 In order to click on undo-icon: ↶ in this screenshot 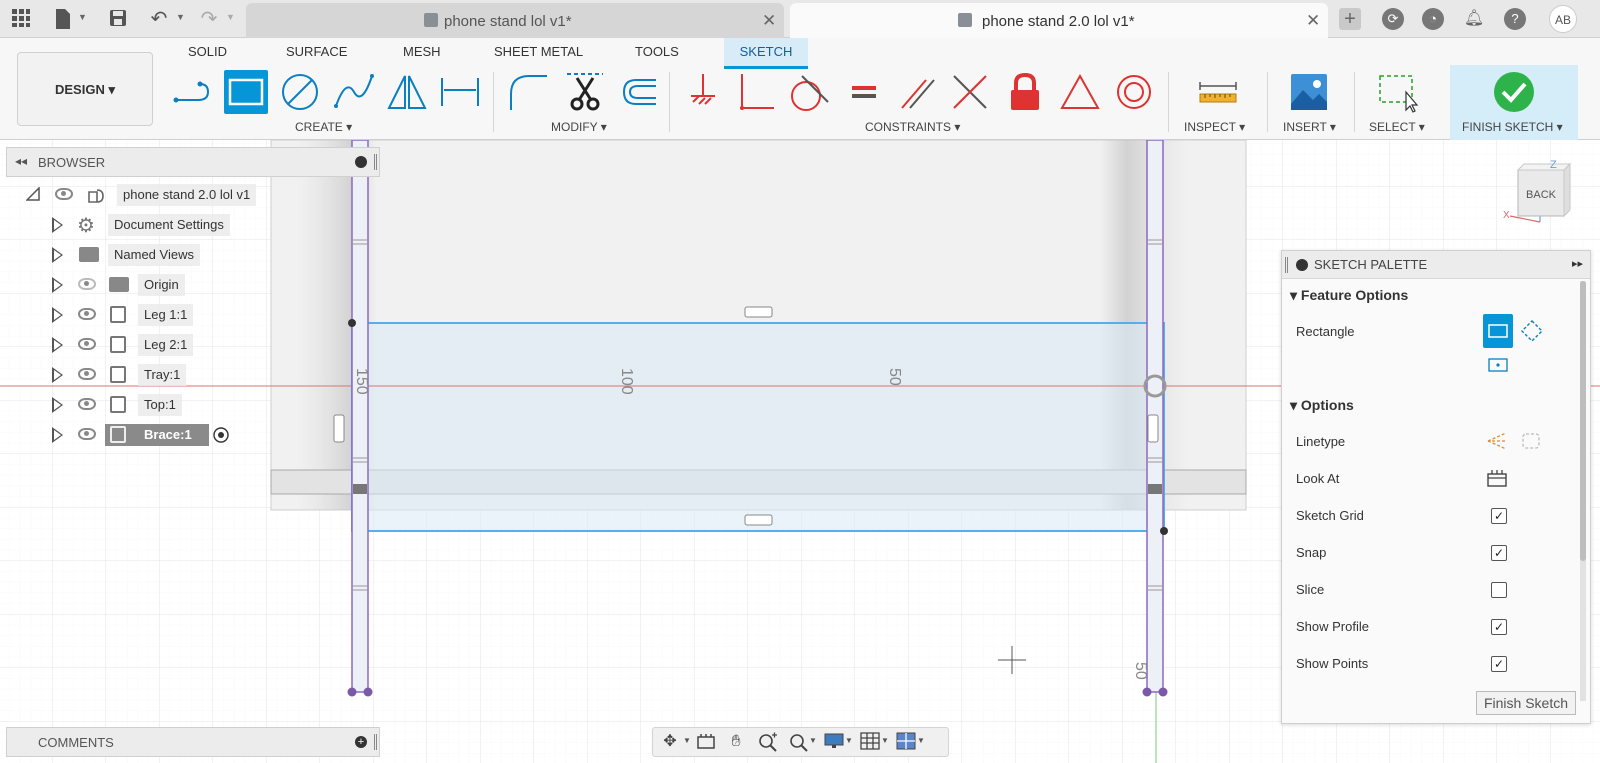, I will do `click(159, 19)`.